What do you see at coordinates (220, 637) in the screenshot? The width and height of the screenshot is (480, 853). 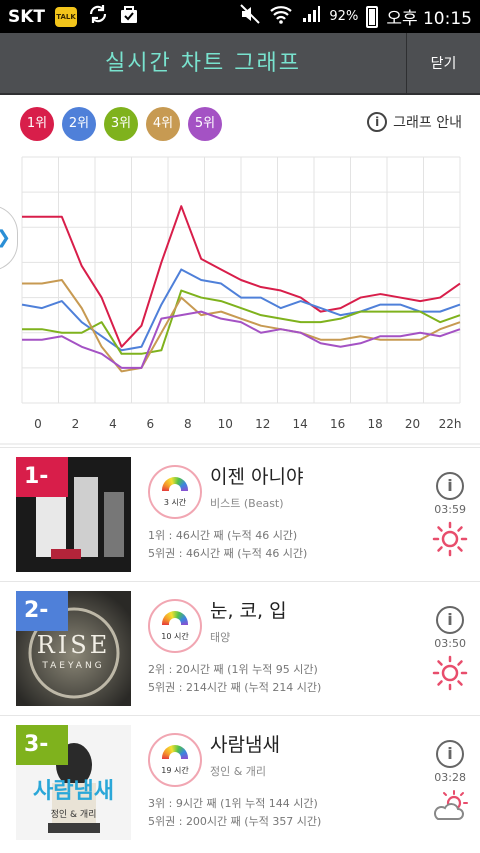 I see `artist-name: 태양` at bounding box center [220, 637].